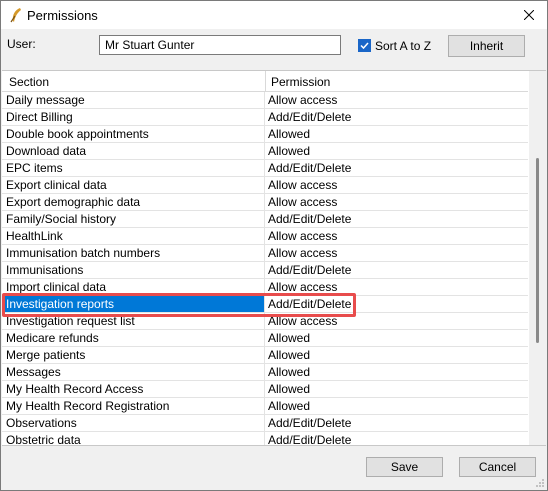 This screenshot has height=491, width=548. I want to click on user-label: User:, so click(21, 44).